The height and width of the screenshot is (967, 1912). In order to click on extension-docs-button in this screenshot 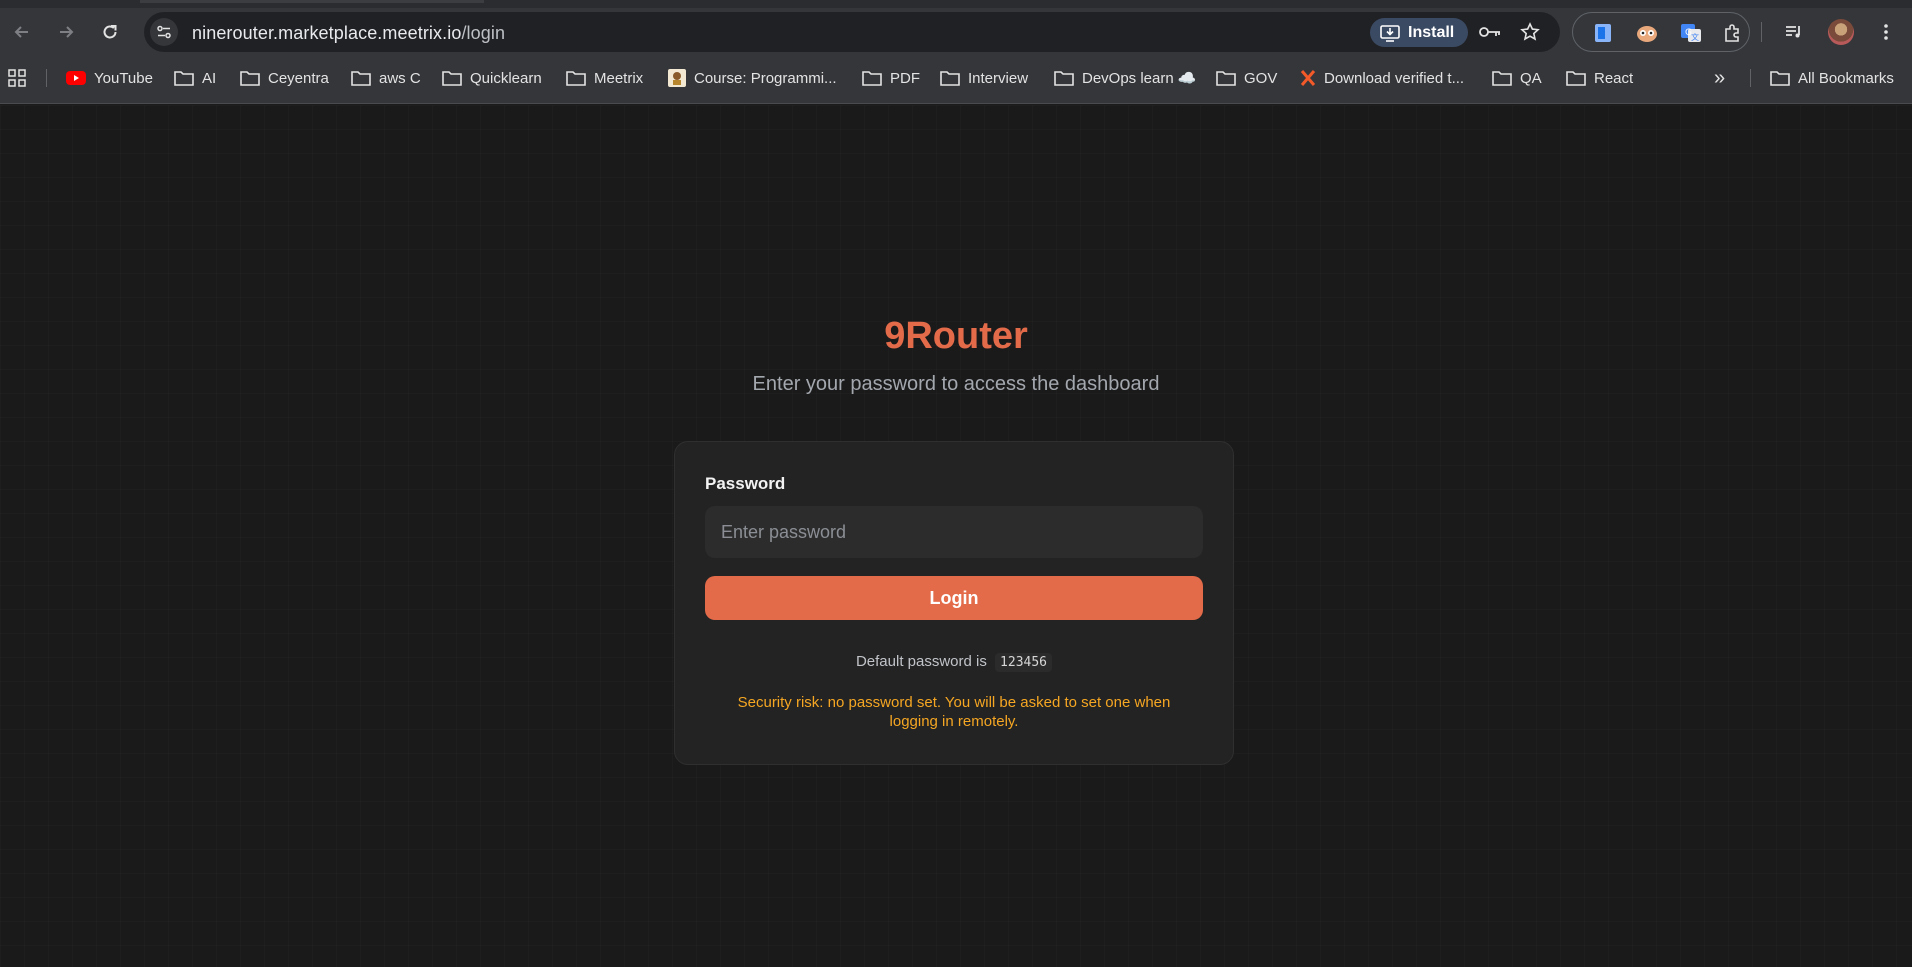, I will do `click(1603, 33)`.